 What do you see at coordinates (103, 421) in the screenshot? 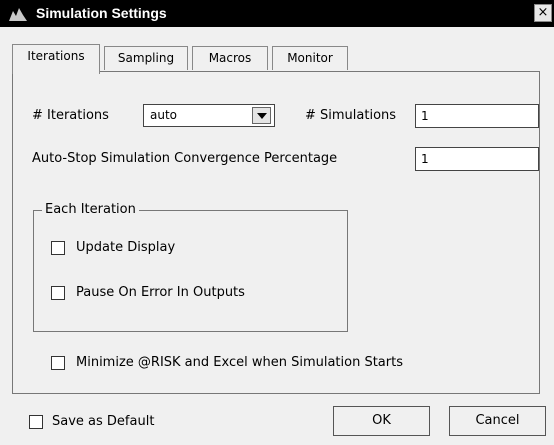
I see `save-as-default-label: Save as Default` at bounding box center [103, 421].